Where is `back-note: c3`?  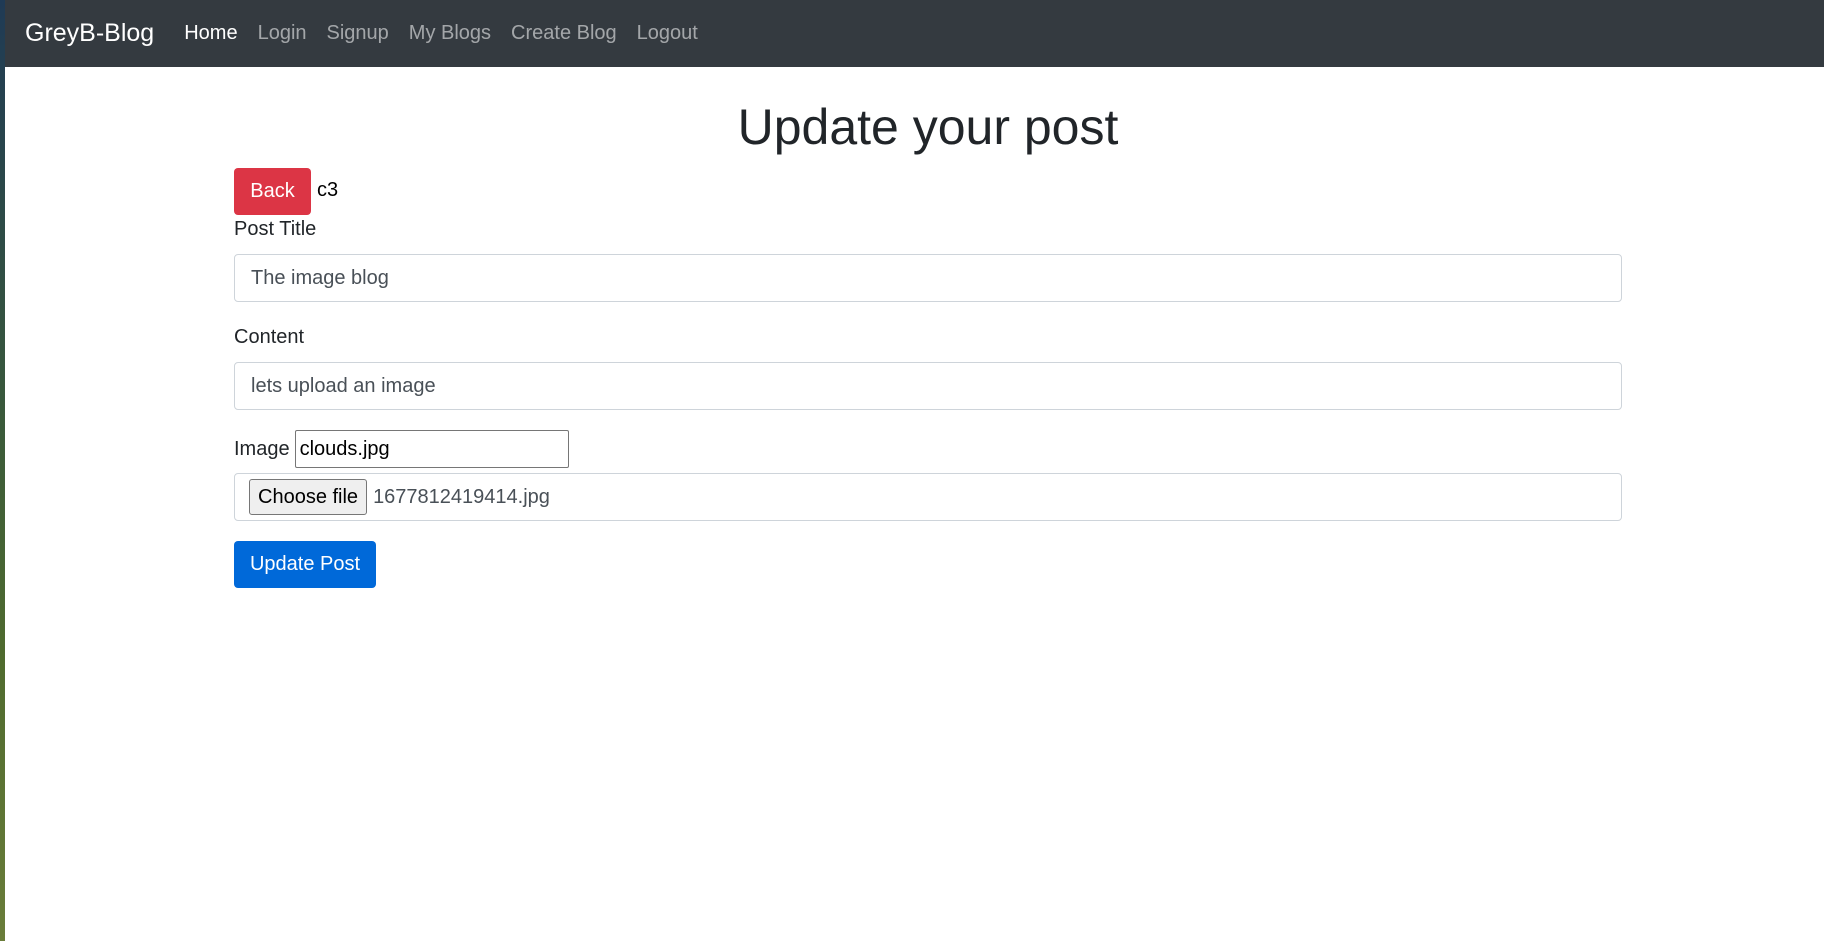 back-note: c3 is located at coordinates (328, 190).